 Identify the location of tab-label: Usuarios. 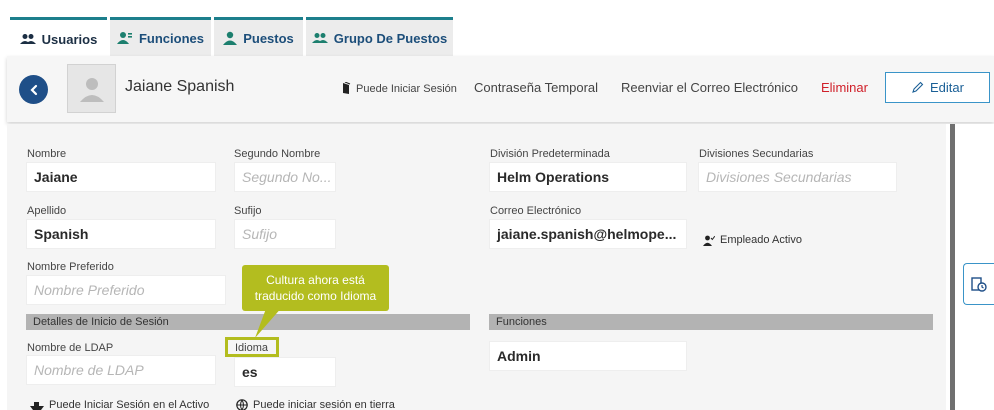
(69, 39).